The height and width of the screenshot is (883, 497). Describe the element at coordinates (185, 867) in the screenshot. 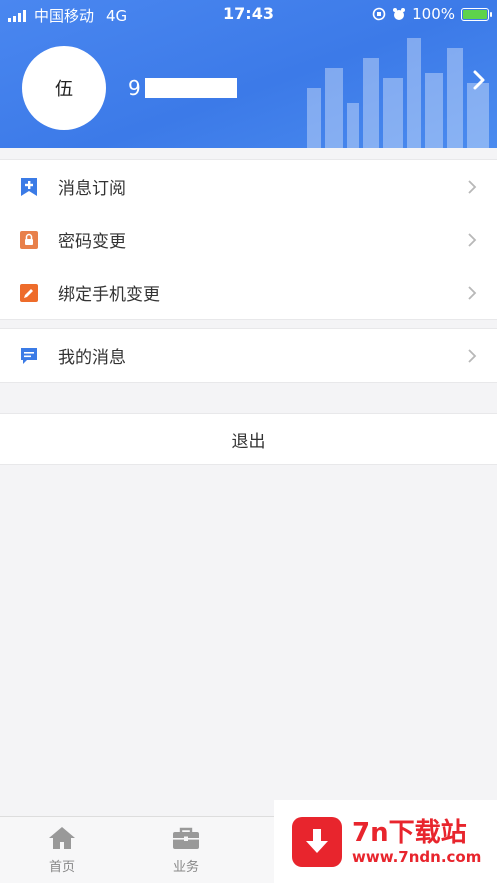

I see `tab-label: 业务` at that location.